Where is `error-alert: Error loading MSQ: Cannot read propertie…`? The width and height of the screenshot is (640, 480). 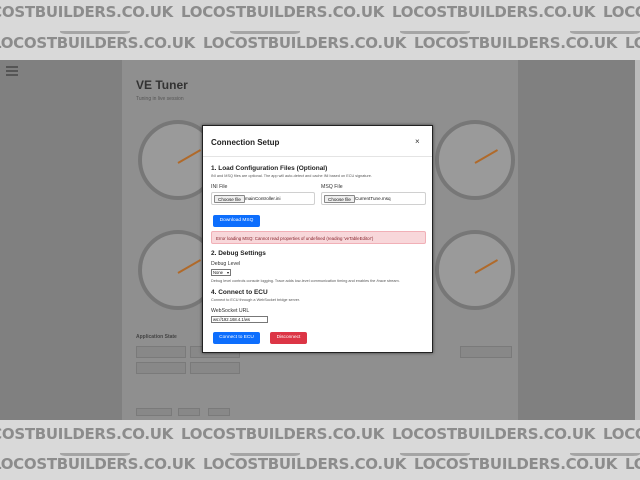
error-alert: Error loading MSQ: Cannot read propertie… is located at coordinates (318, 237).